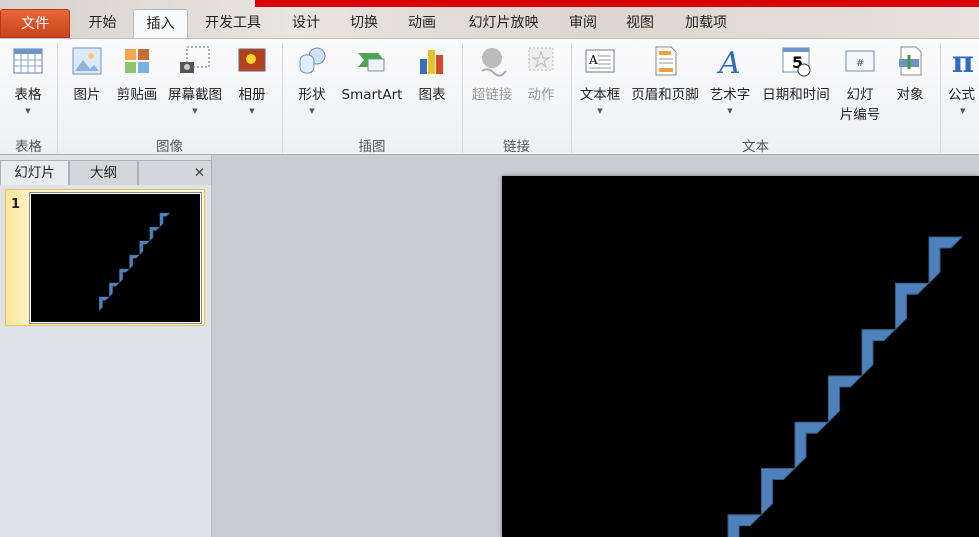  What do you see at coordinates (252, 81) in the screenshot?
I see `album-button: 相册 ▼` at bounding box center [252, 81].